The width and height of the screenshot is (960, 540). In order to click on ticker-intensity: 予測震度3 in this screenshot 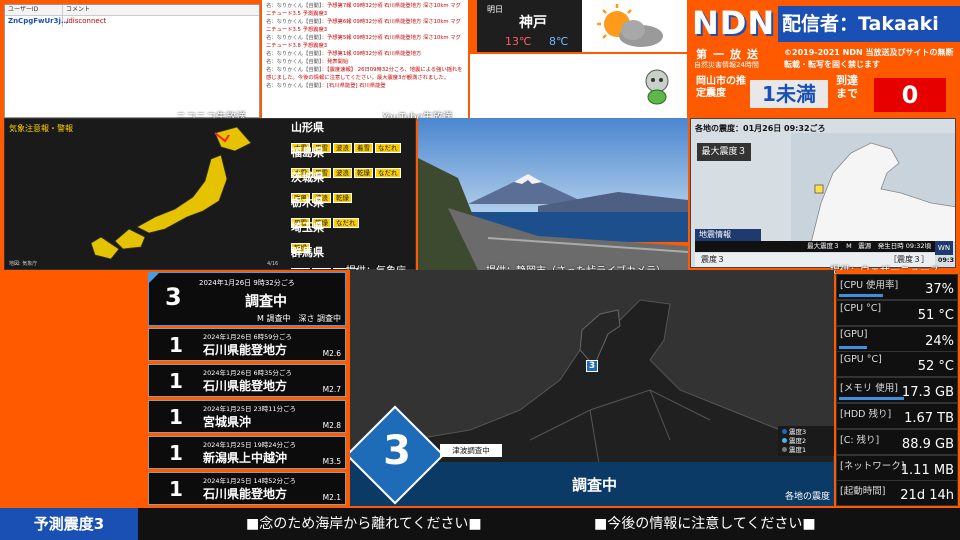, I will do `click(69, 524)`.